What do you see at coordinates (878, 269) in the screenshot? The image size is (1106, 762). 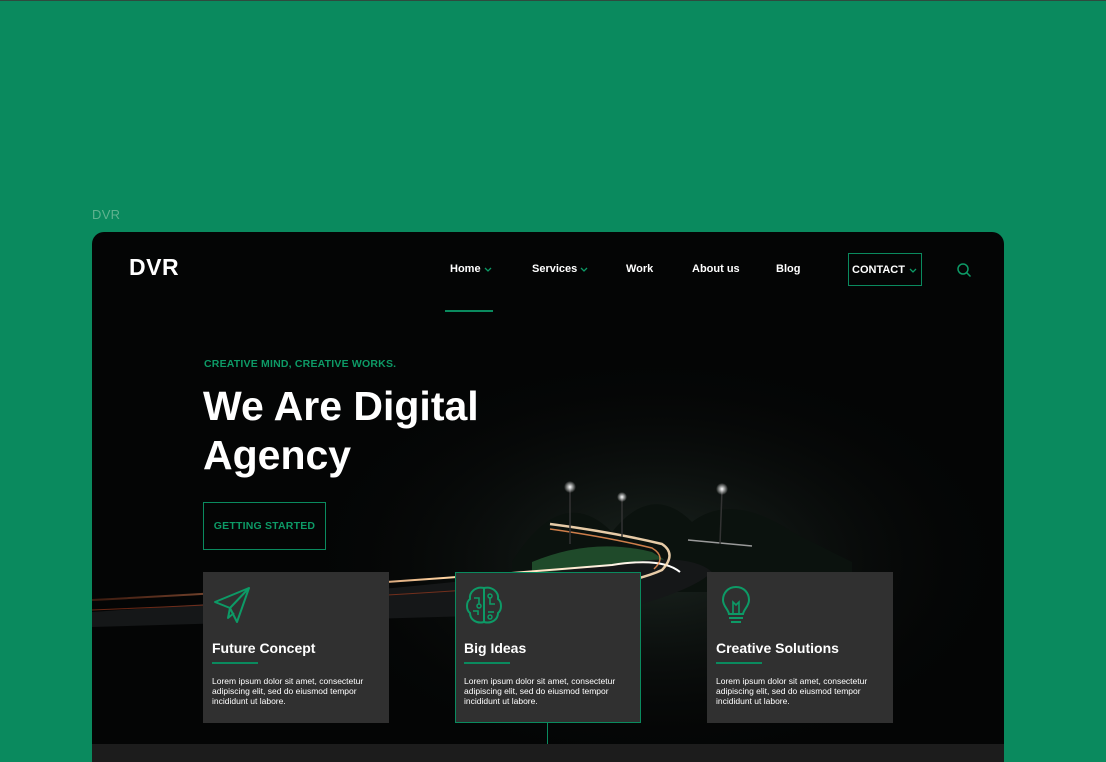 I see `contact-button-label: CONTACT` at bounding box center [878, 269].